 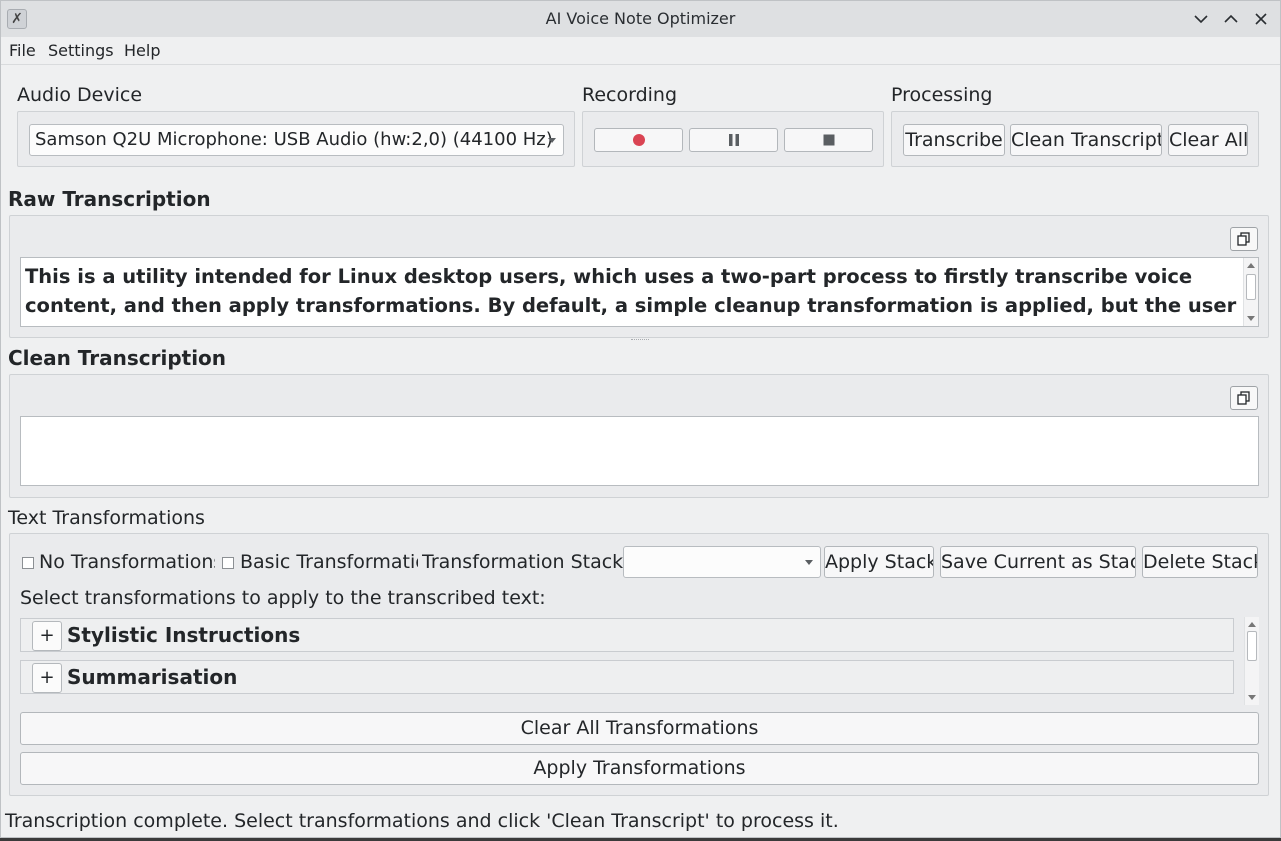 What do you see at coordinates (109, 199) in the screenshot?
I see `raw-transcription-title: Raw Transcription` at bounding box center [109, 199].